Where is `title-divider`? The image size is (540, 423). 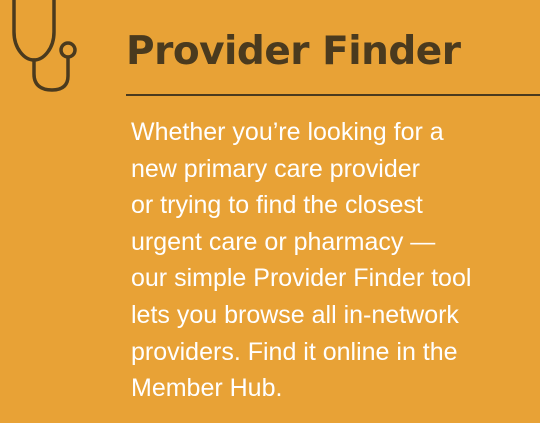 title-divider is located at coordinates (333, 95).